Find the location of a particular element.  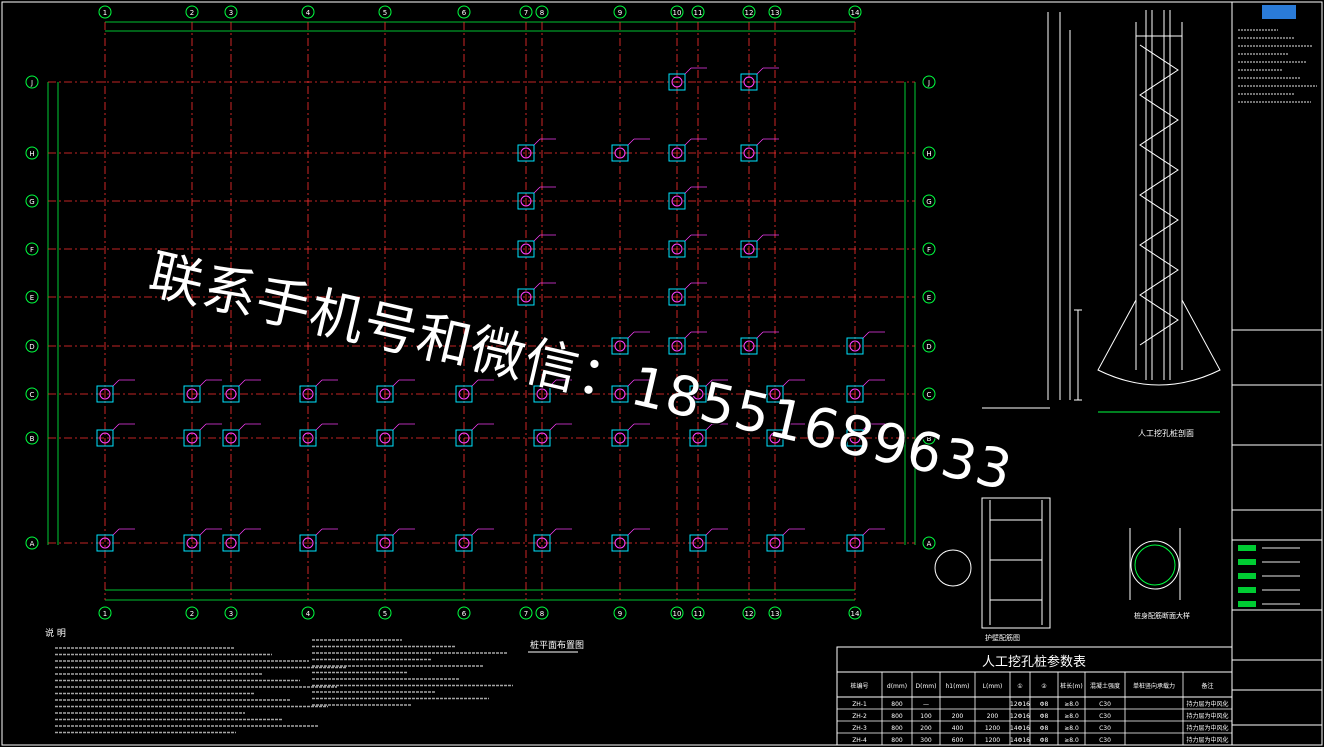

table-header: 备注 is located at coordinates (1207, 686).